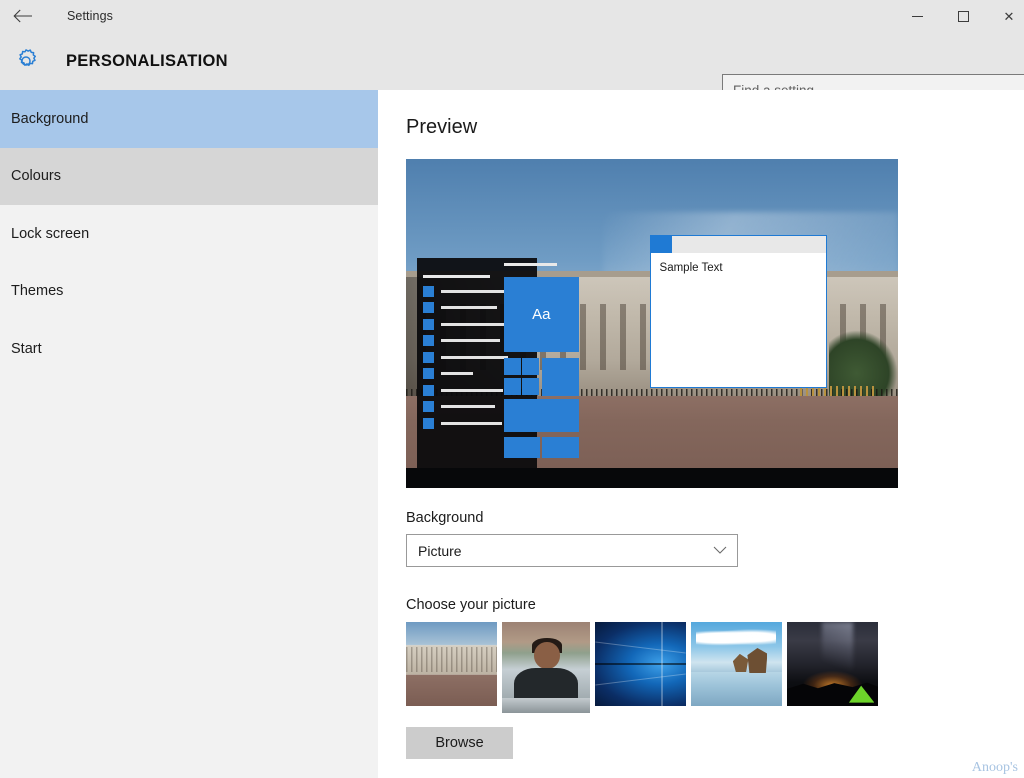 This screenshot has width=1024, height=778. I want to click on browse-button-label: Browse, so click(459, 743).